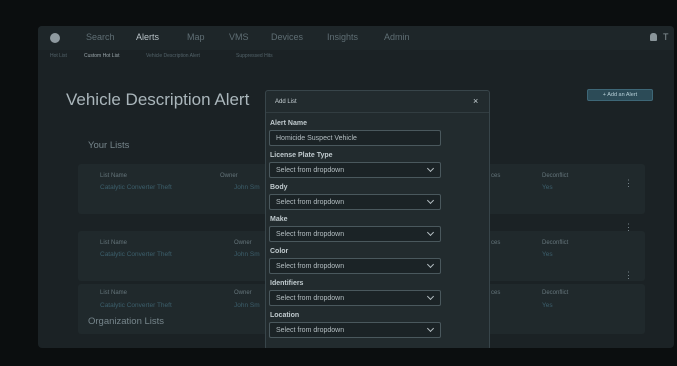 This screenshot has height=366, width=677. Describe the element at coordinates (288, 123) in the screenshot. I see `alert-name-label: Alert Name` at that location.